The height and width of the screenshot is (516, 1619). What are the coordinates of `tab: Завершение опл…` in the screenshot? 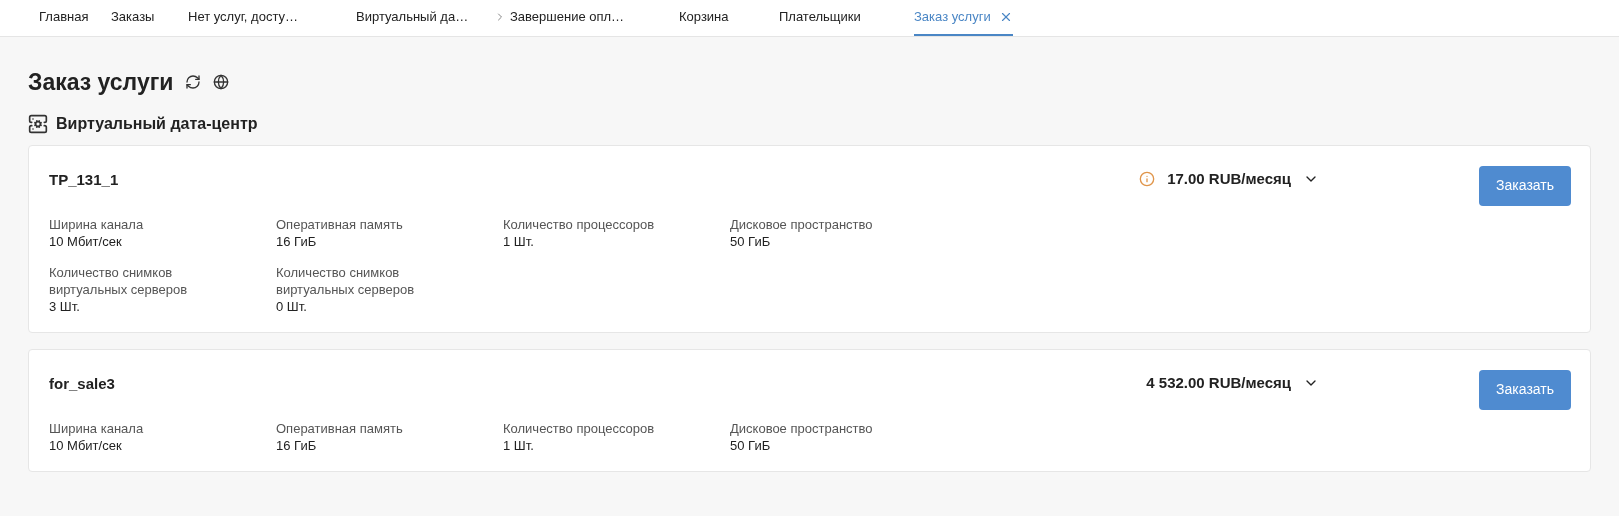 It's located at (592, 18).